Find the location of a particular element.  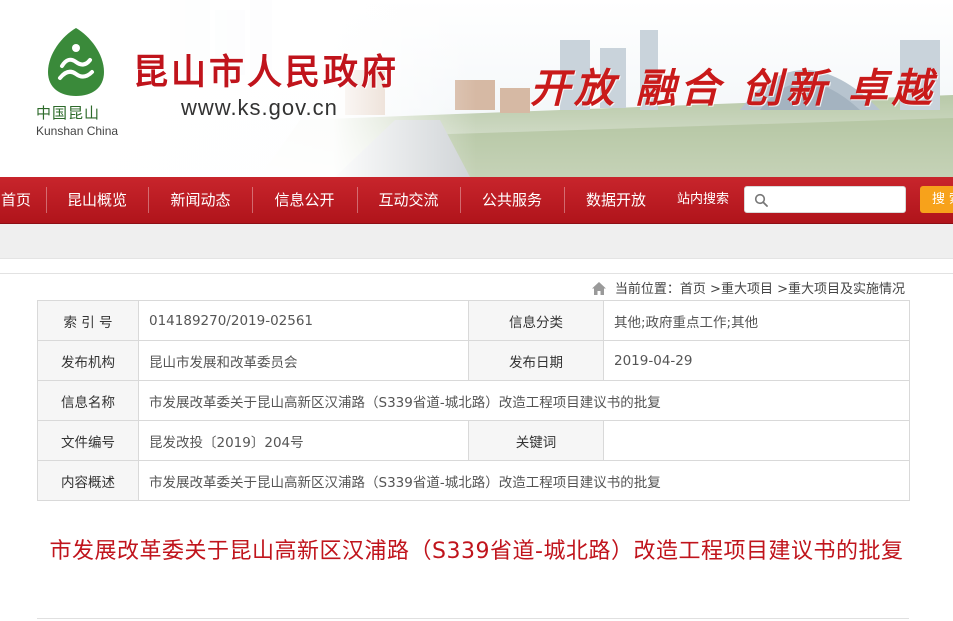

index-number-label: 索 引 号 is located at coordinates (88, 320).